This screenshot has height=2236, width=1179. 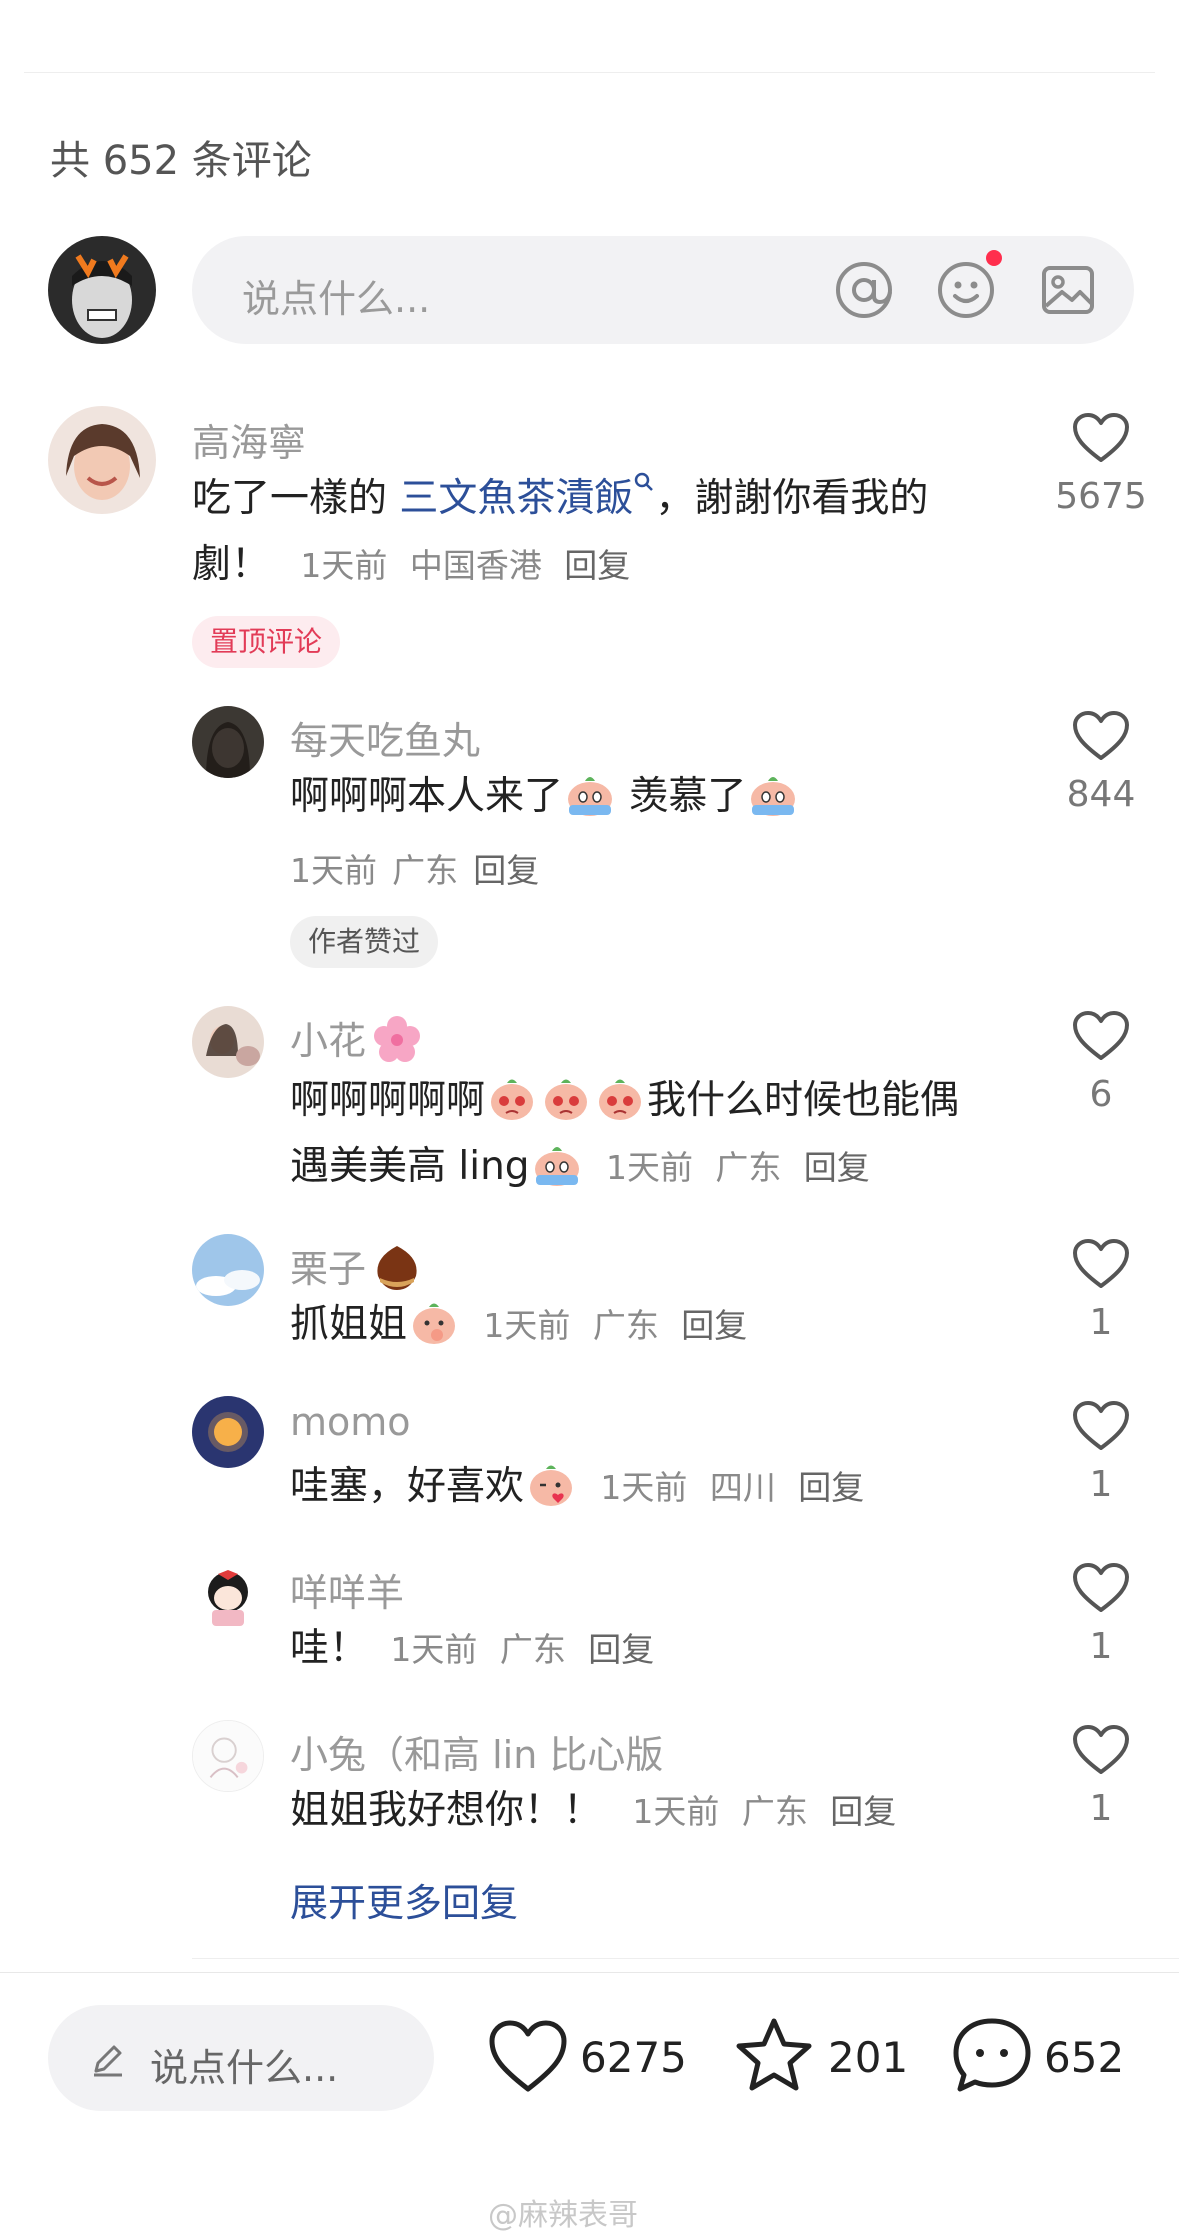 I want to click on reply-divider, so click(x=685, y=1958).